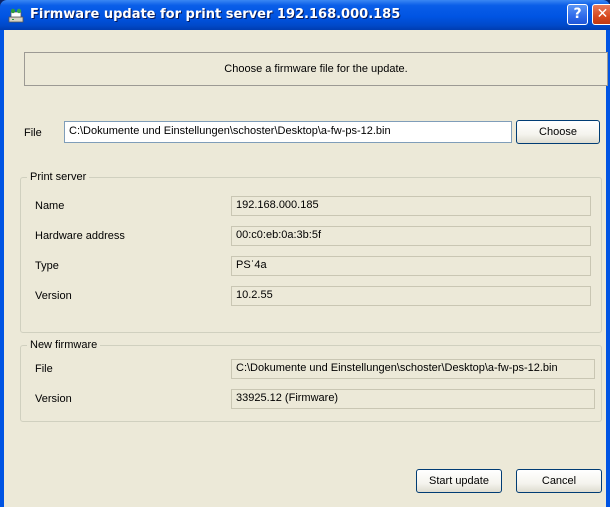 Image resolution: width=610 pixels, height=507 pixels. What do you see at coordinates (411, 266) in the screenshot?
I see `type-value: PSʿ4a` at bounding box center [411, 266].